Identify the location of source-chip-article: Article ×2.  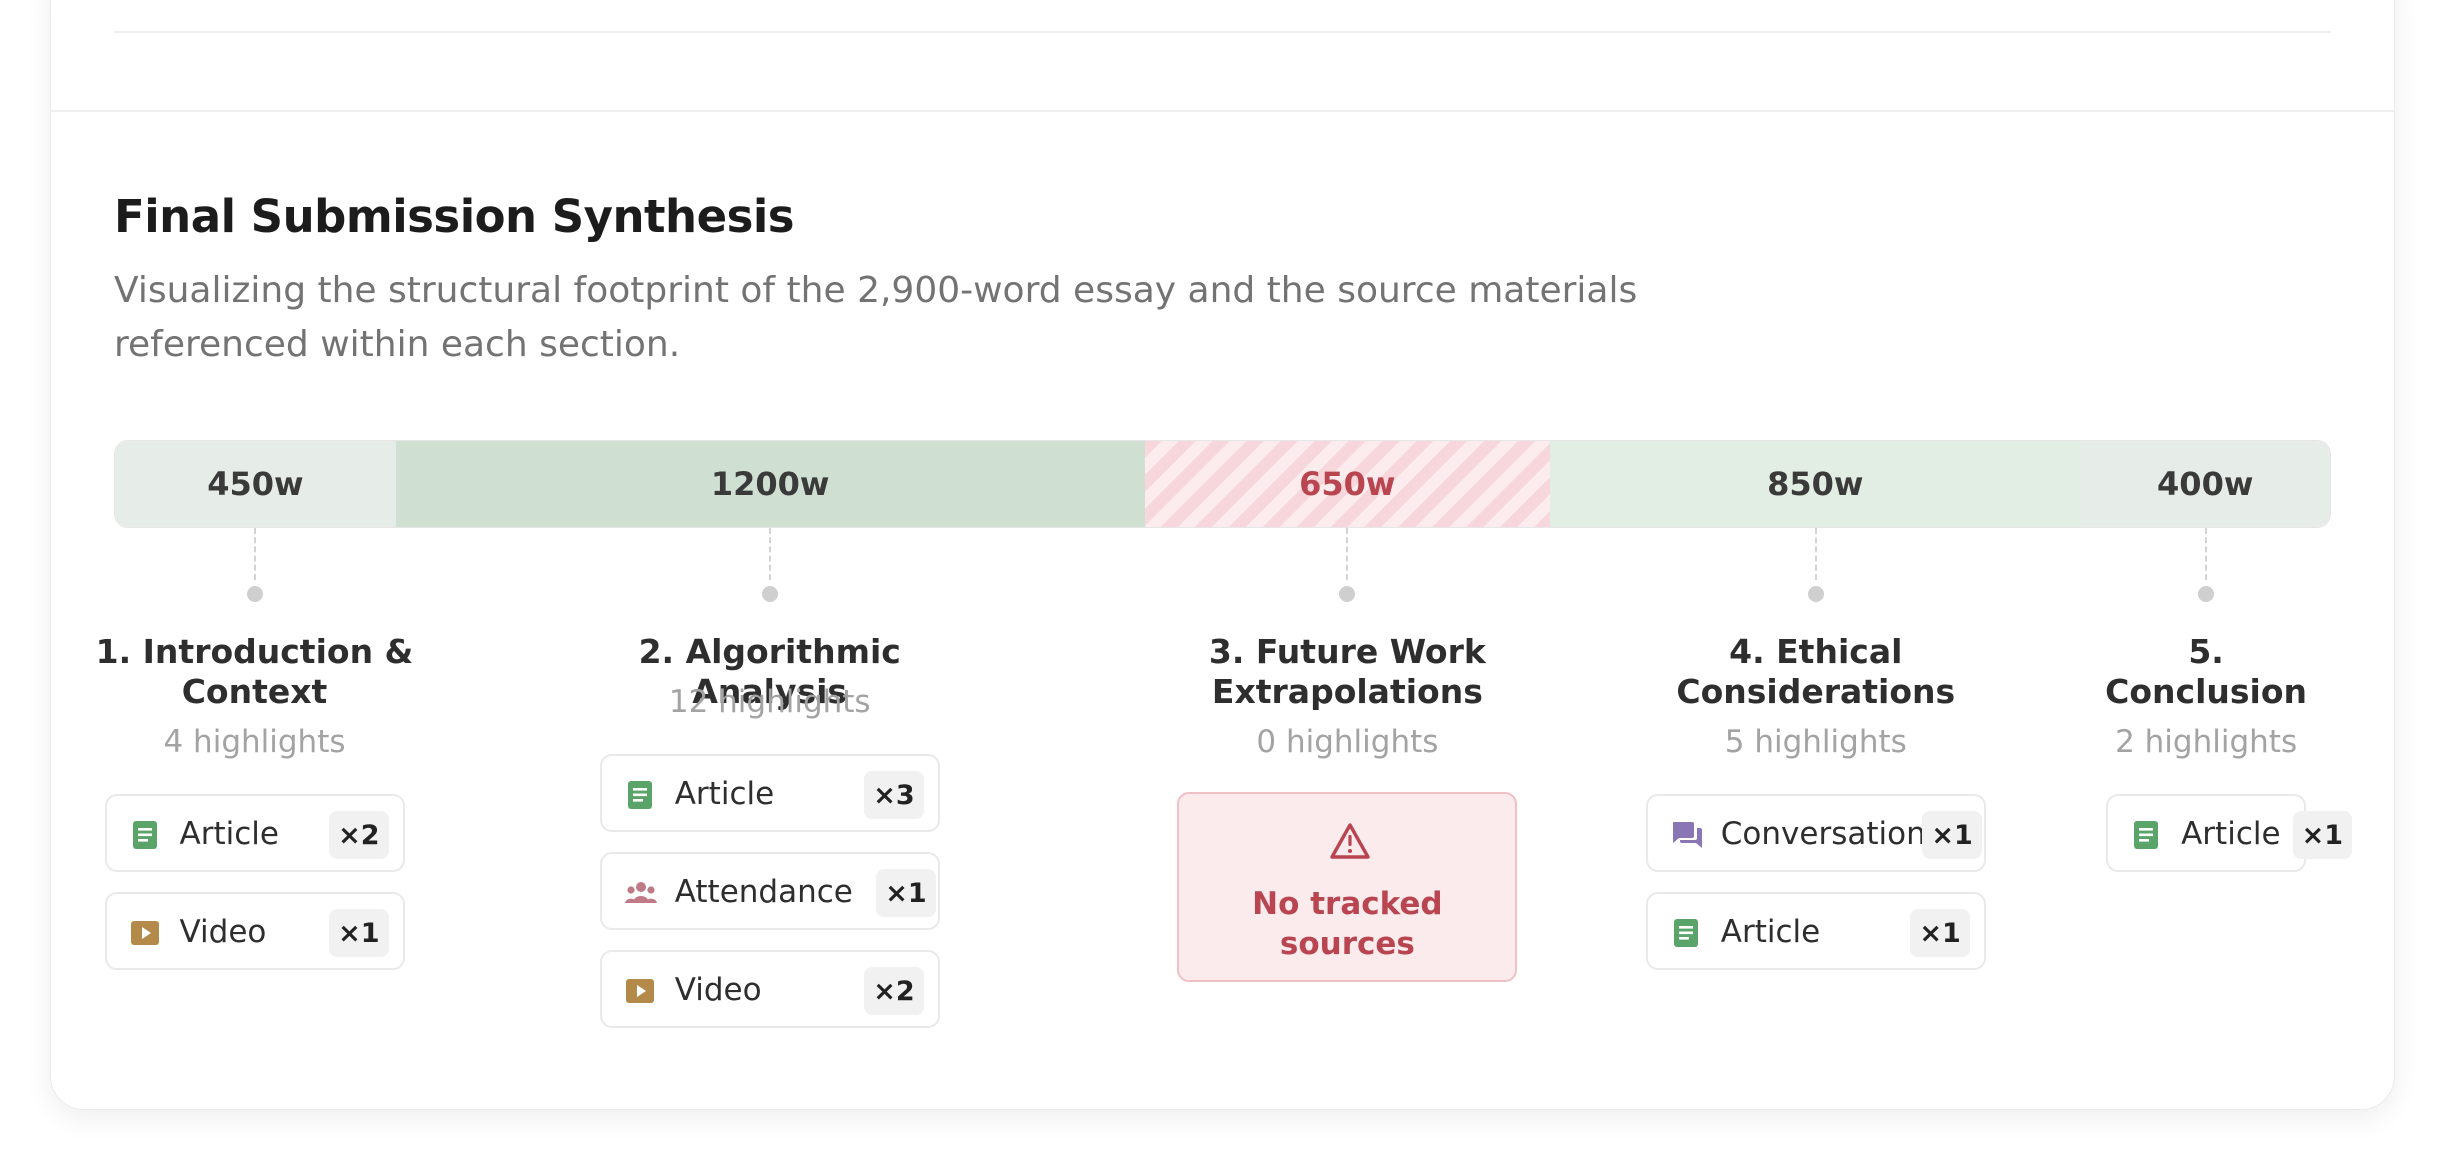
(254, 833).